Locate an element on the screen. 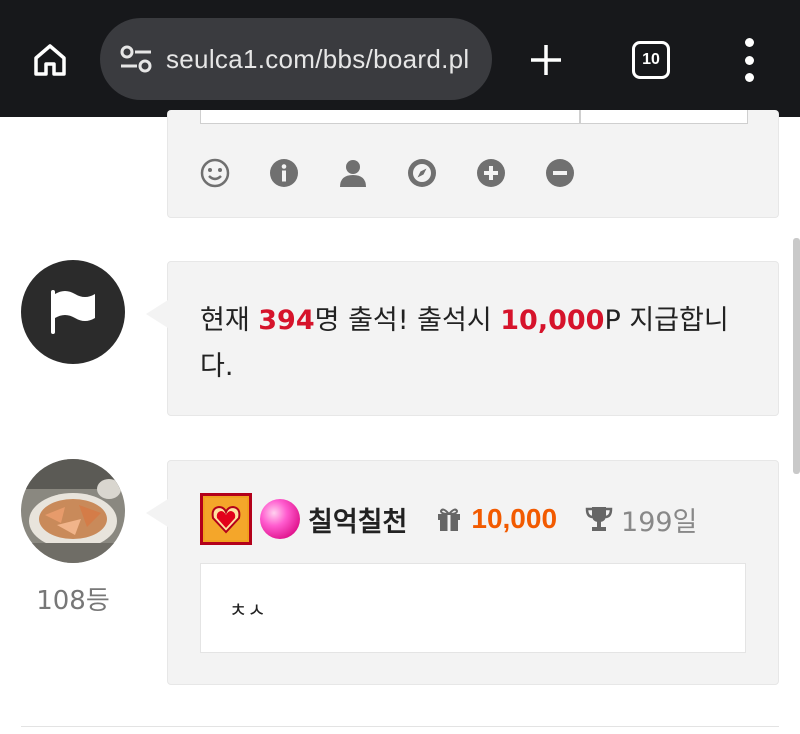 This screenshot has height=734, width=800. url-text: seulca1.com/bbs/board.pl is located at coordinates (317, 59).